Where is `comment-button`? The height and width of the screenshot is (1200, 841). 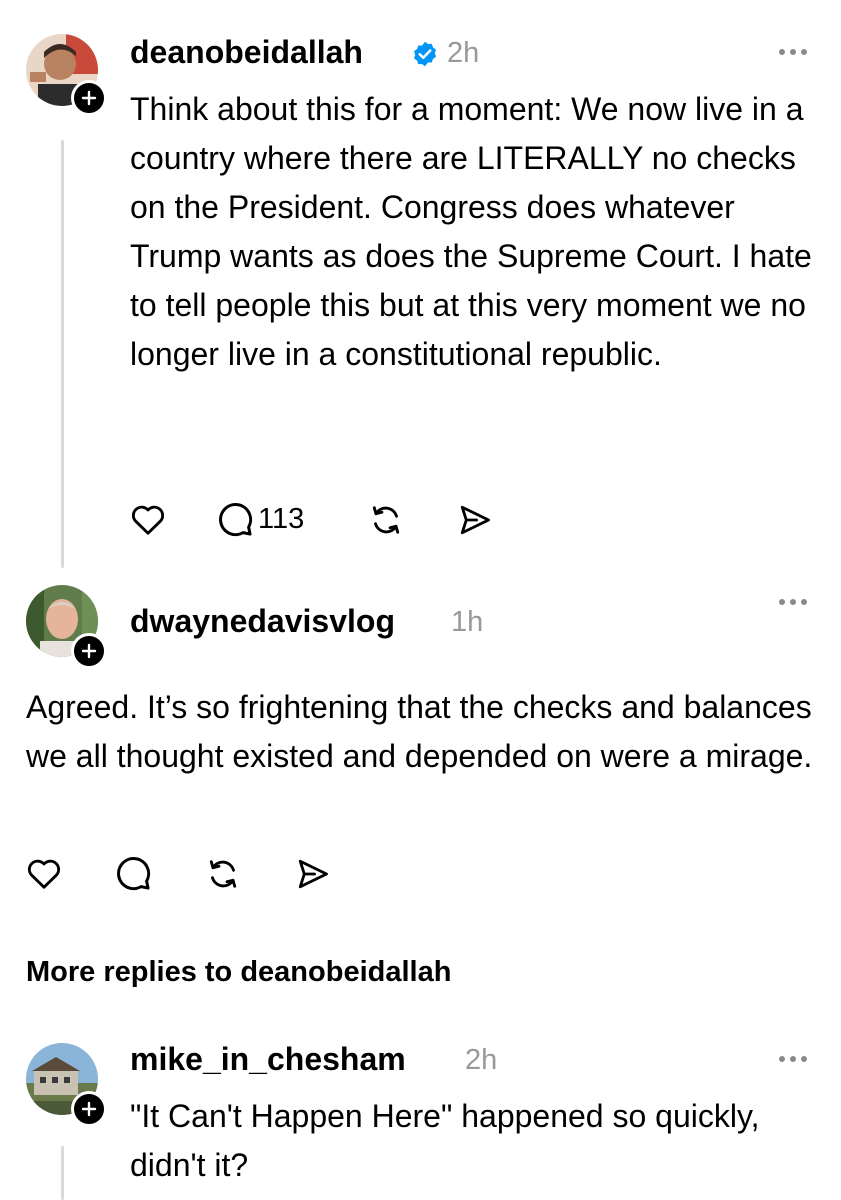
comment-button is located at coordinates (133, 873).